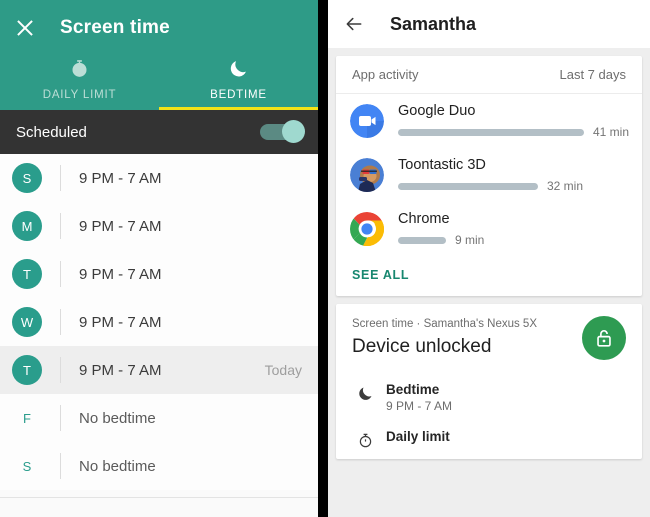  Describe the element at coordinates (27, 418) in the screenshot. I see `day-initial-badge: F` at that location.